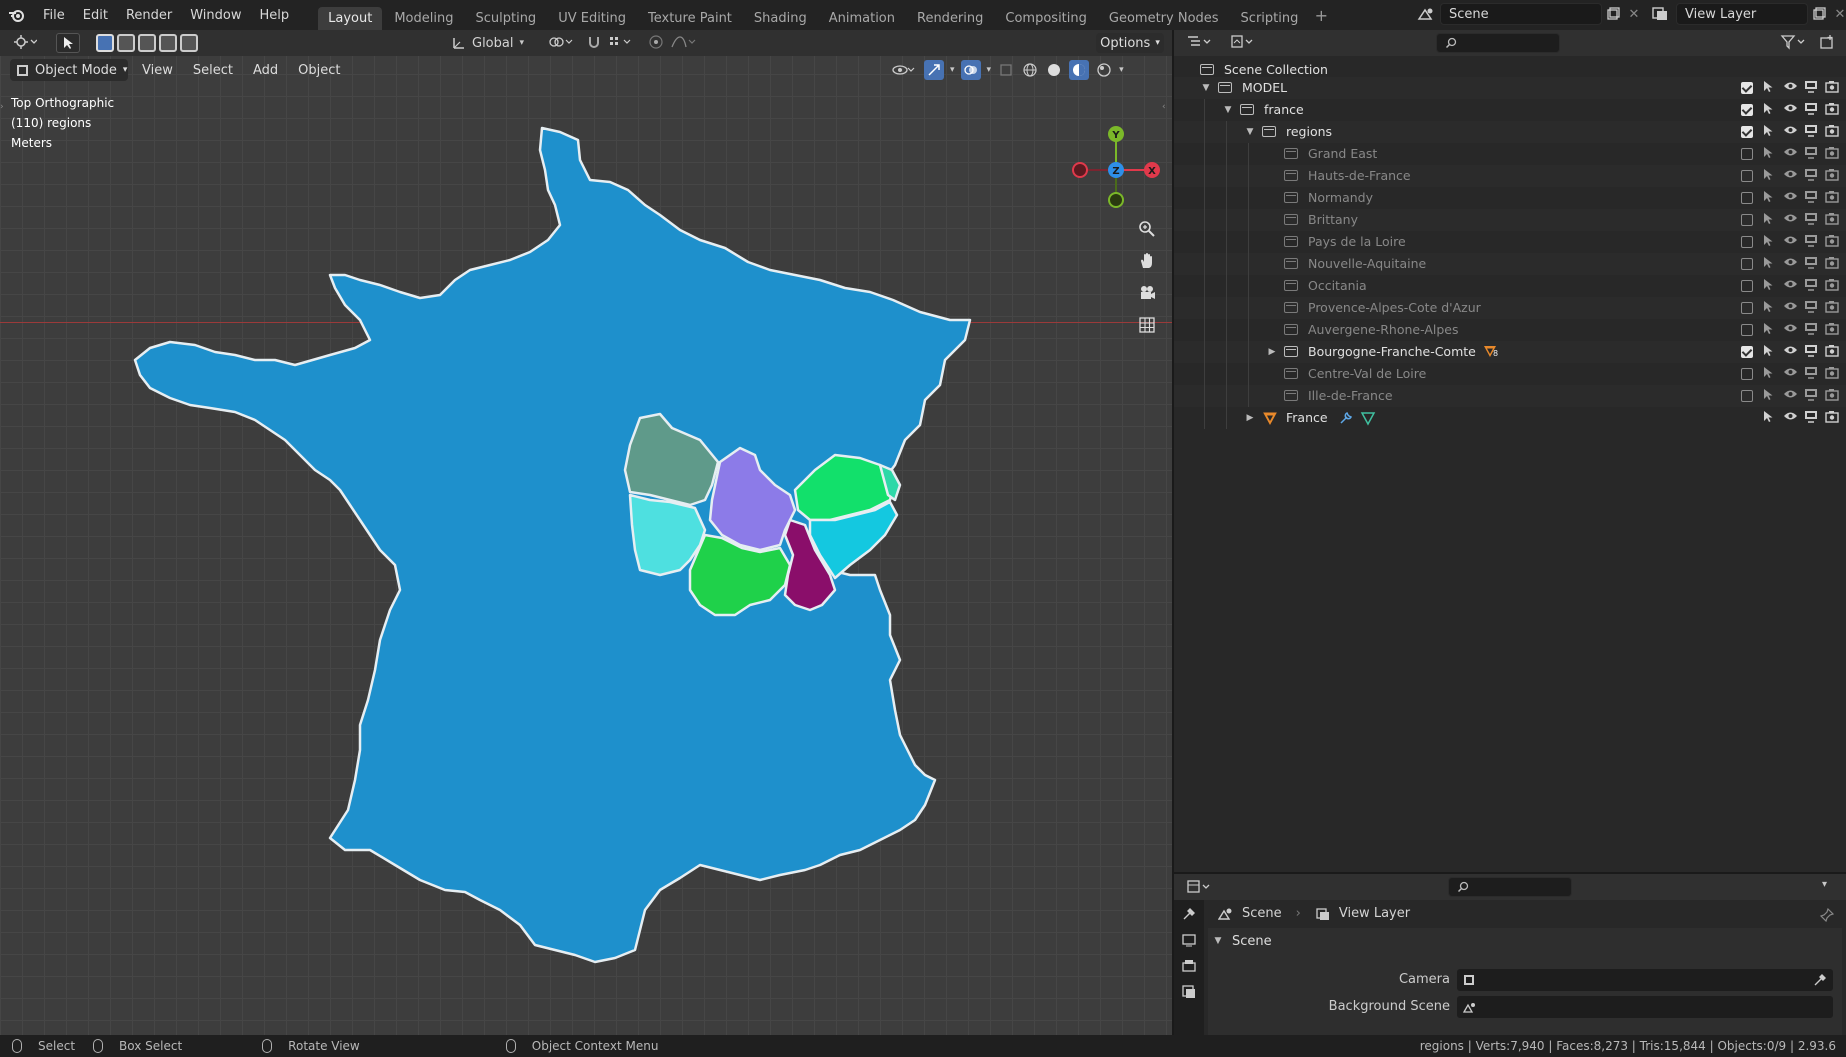 The height and width of the screenshot is (1057, 1846). I want to click on gizmo-neg-y-axis-icon, so click(1116, 200).